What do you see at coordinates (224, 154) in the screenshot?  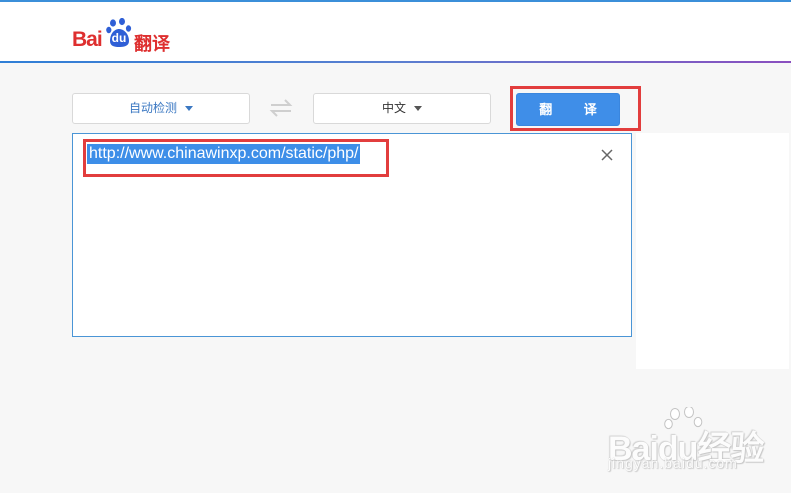 I see `source-text-selection: http://www.chinawinxp.com/static/php/` at bounding box center [224, 154].